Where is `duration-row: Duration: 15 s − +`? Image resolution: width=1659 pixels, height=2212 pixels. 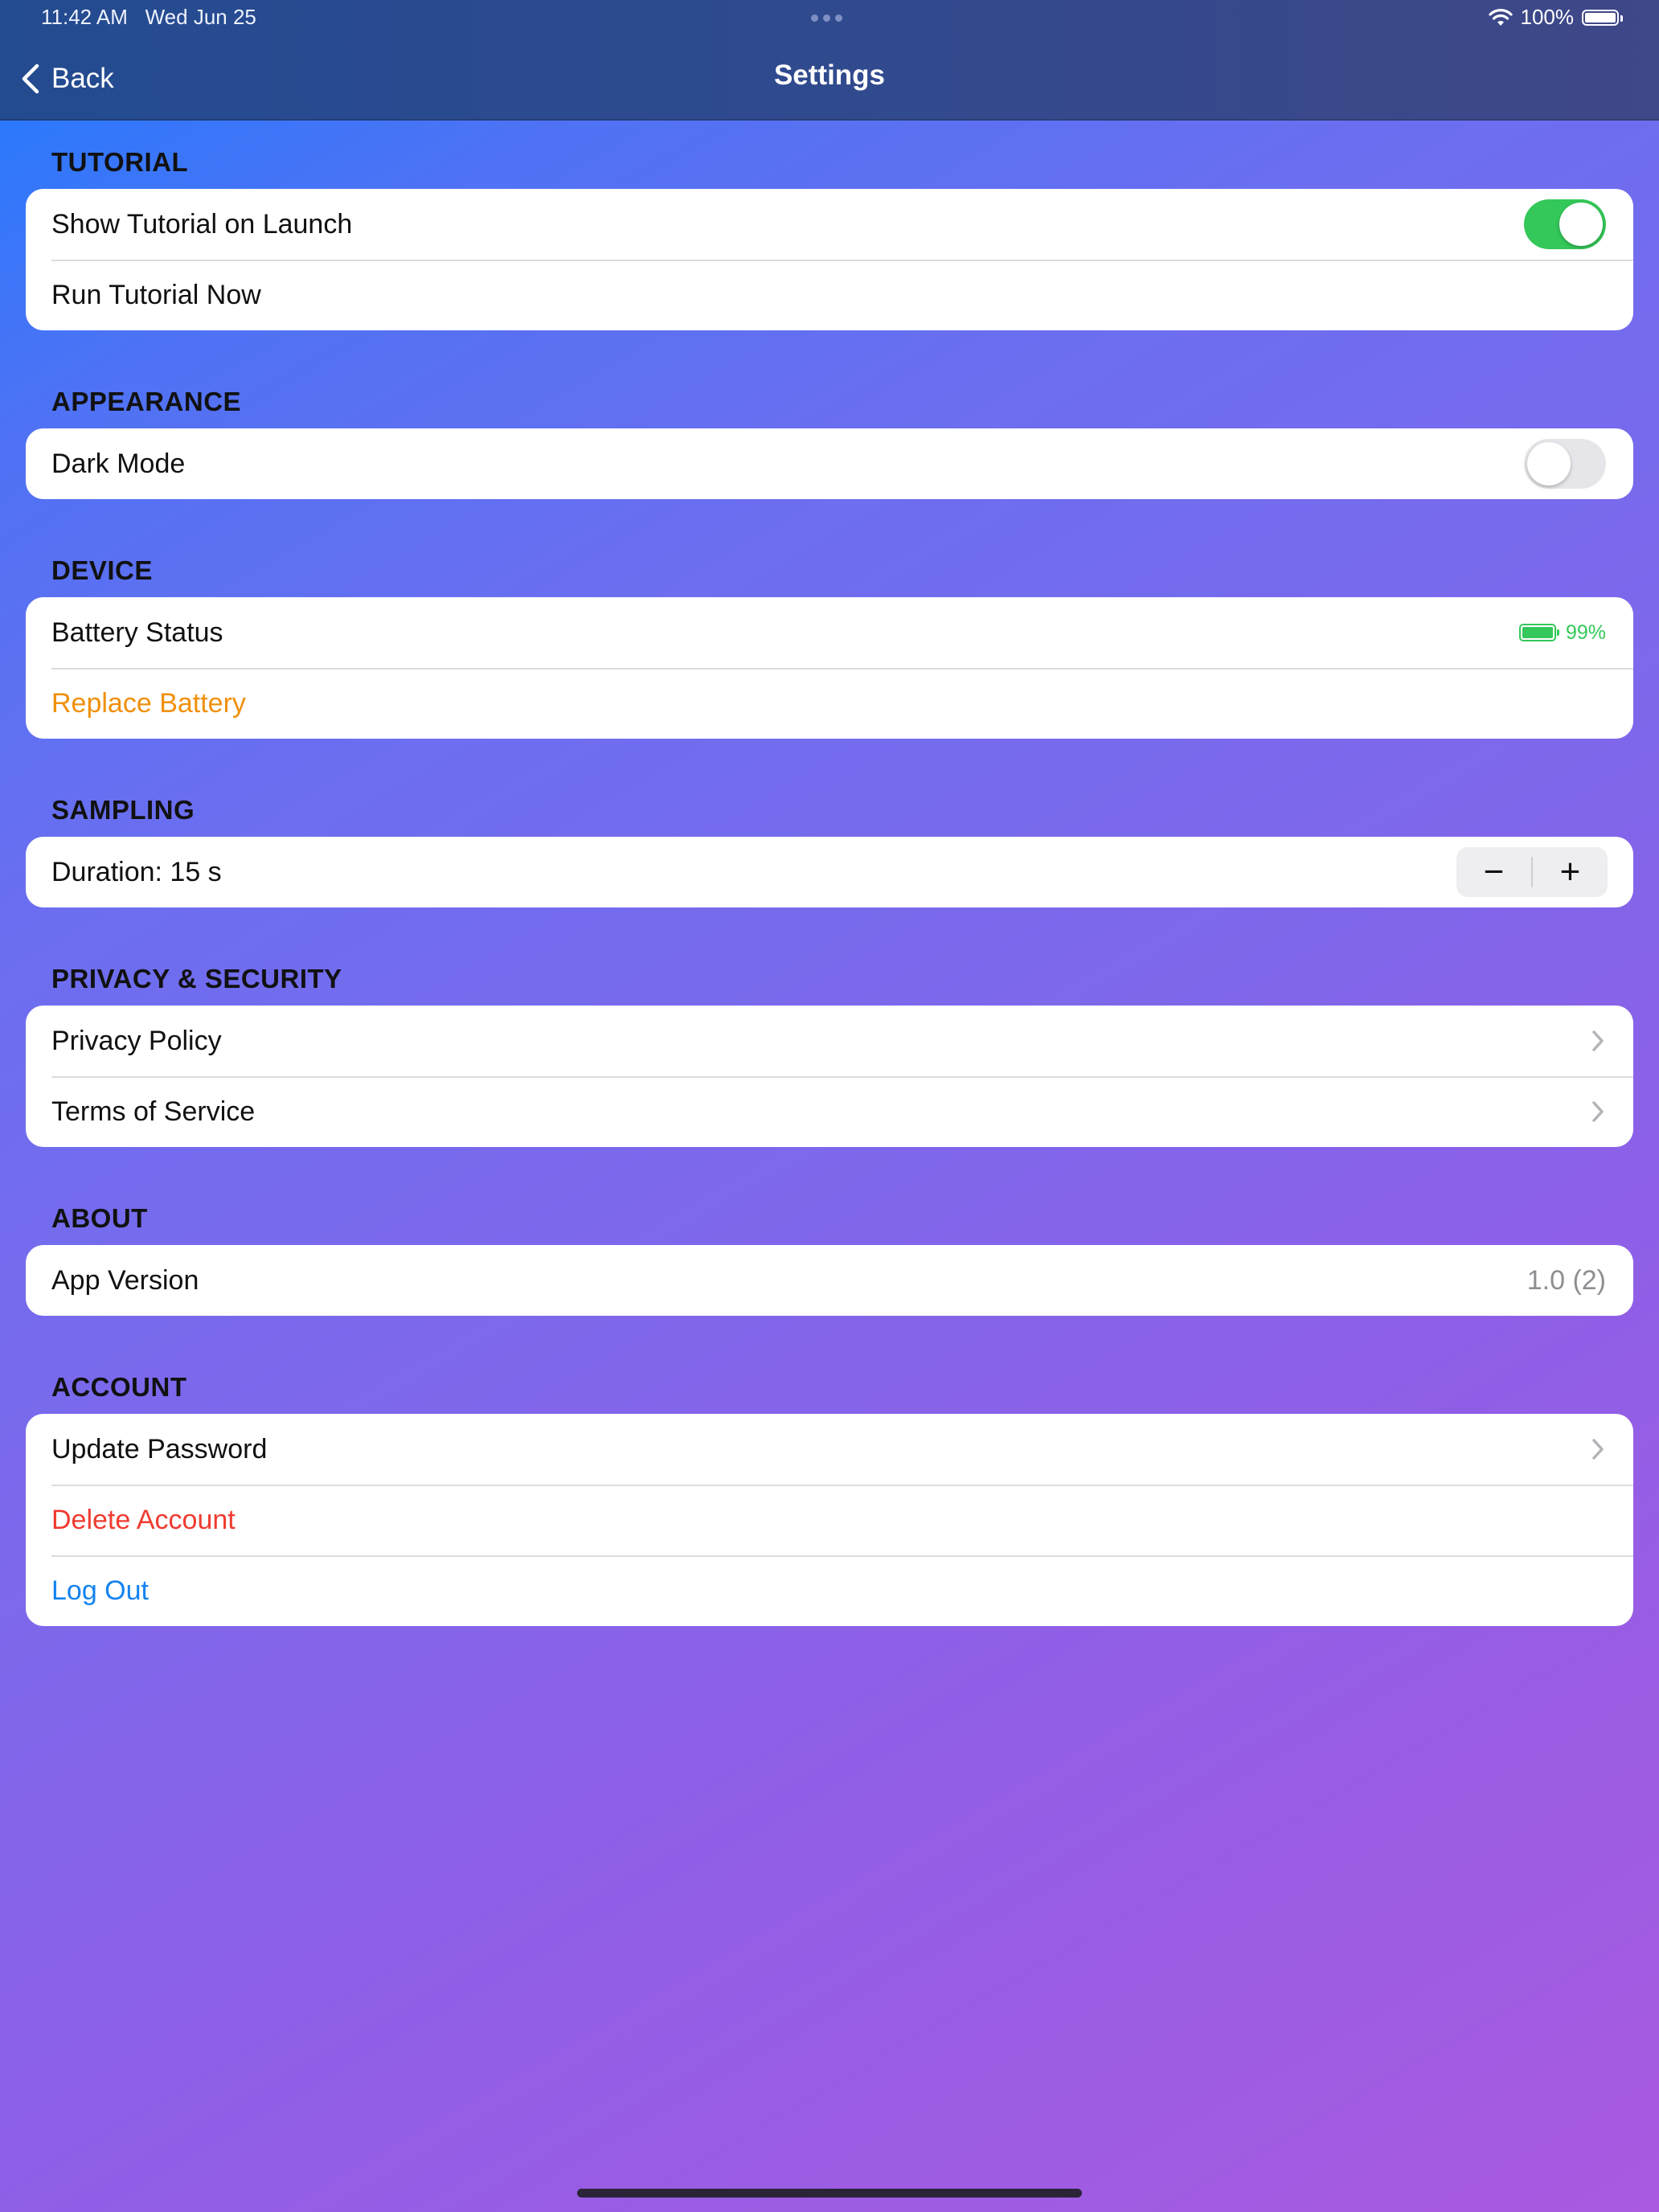
duration-row: Duration: 15 s − + is located at coordinates (829, 872).